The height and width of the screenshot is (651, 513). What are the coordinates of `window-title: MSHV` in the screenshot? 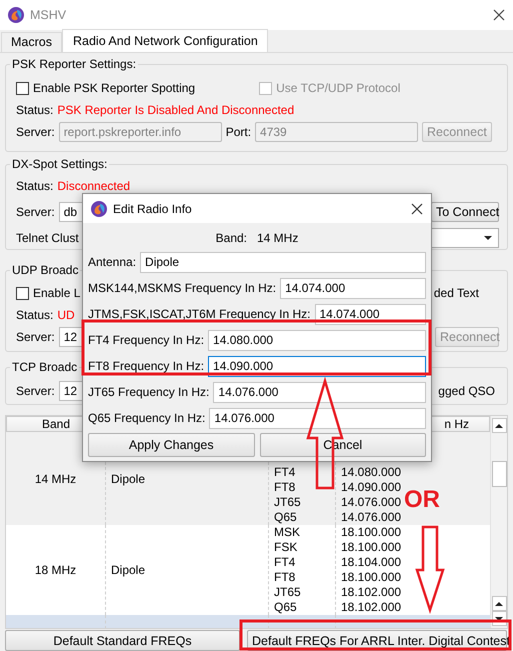 It's located at (48, 15).